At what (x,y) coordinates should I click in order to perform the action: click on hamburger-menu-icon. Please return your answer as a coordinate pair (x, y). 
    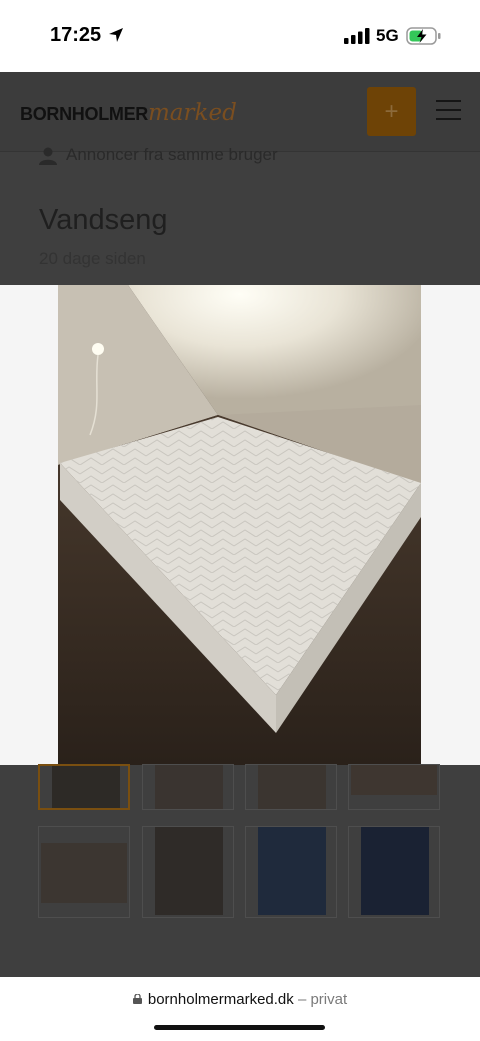
    Looking at the image, I should click on (448, 110).